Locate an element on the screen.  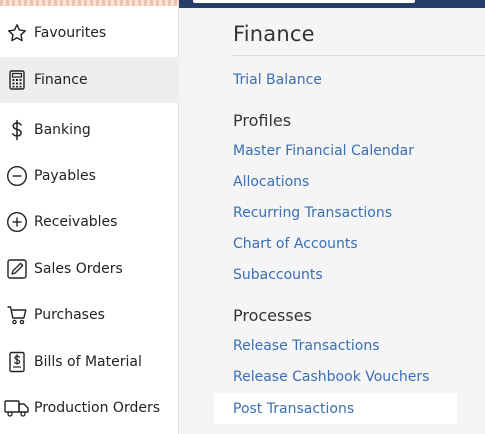
sidebar-item-bills-of-material: Bills of Material is located at coordinates (89, 362).